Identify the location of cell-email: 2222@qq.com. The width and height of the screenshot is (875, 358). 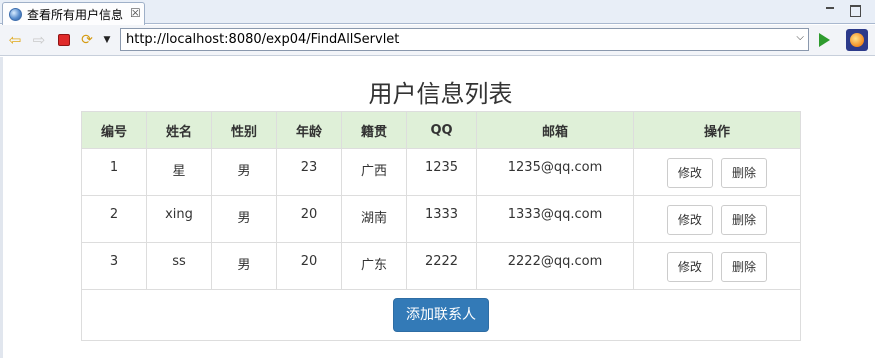
(555, 266).